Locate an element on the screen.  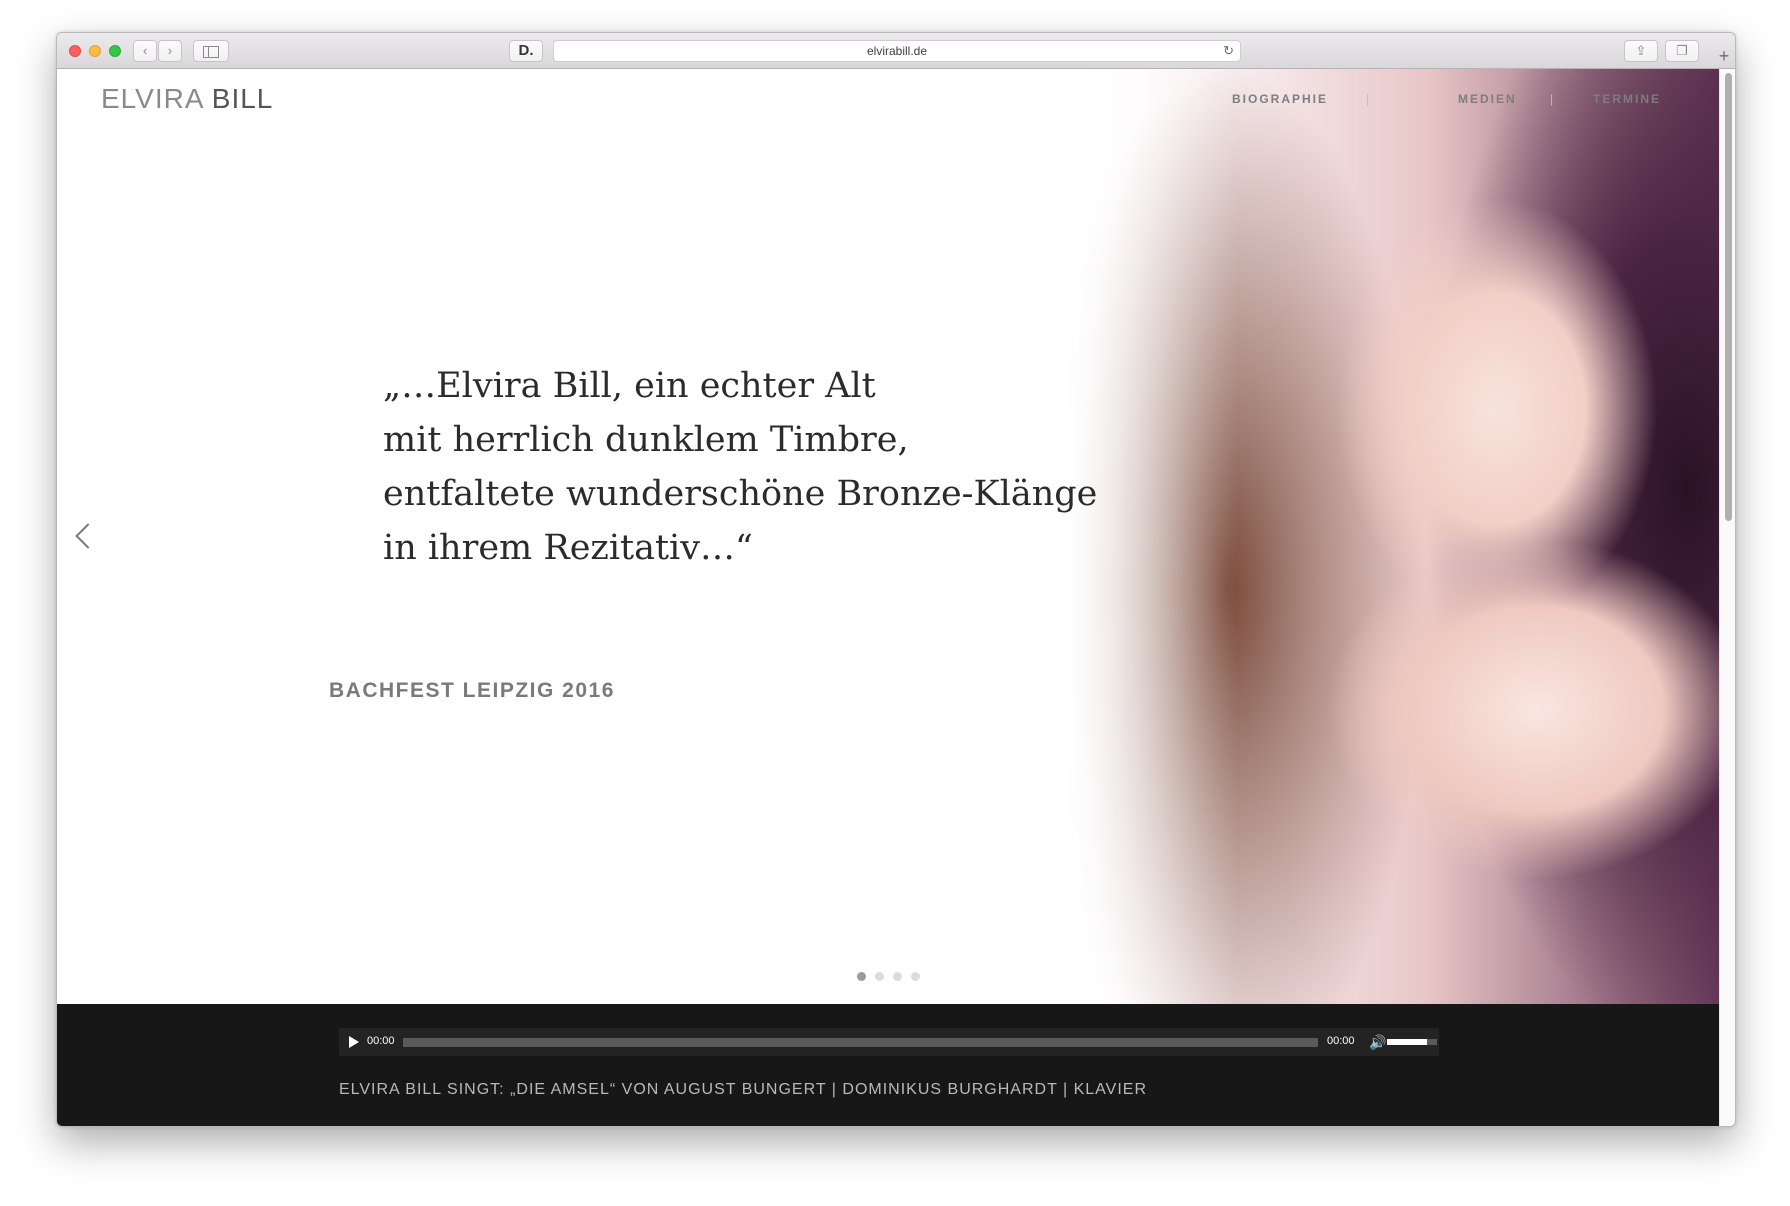
sidebar-icon is located at coordinates (211, 52).